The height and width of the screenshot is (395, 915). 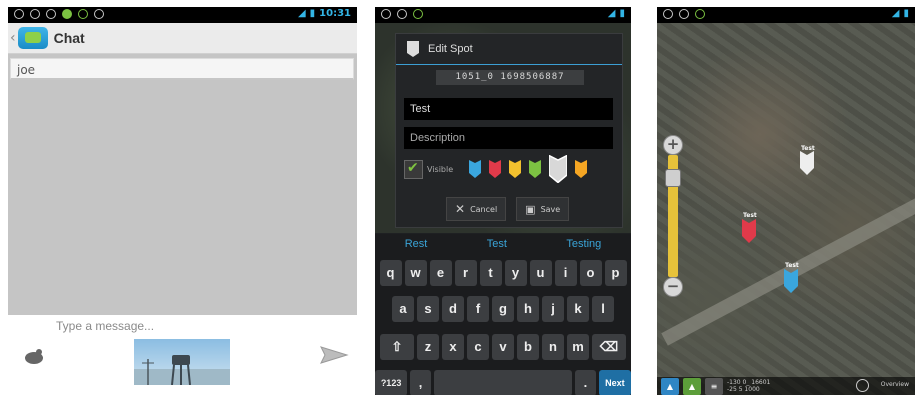 I want to click on key: q, so click(x=390, y=273).